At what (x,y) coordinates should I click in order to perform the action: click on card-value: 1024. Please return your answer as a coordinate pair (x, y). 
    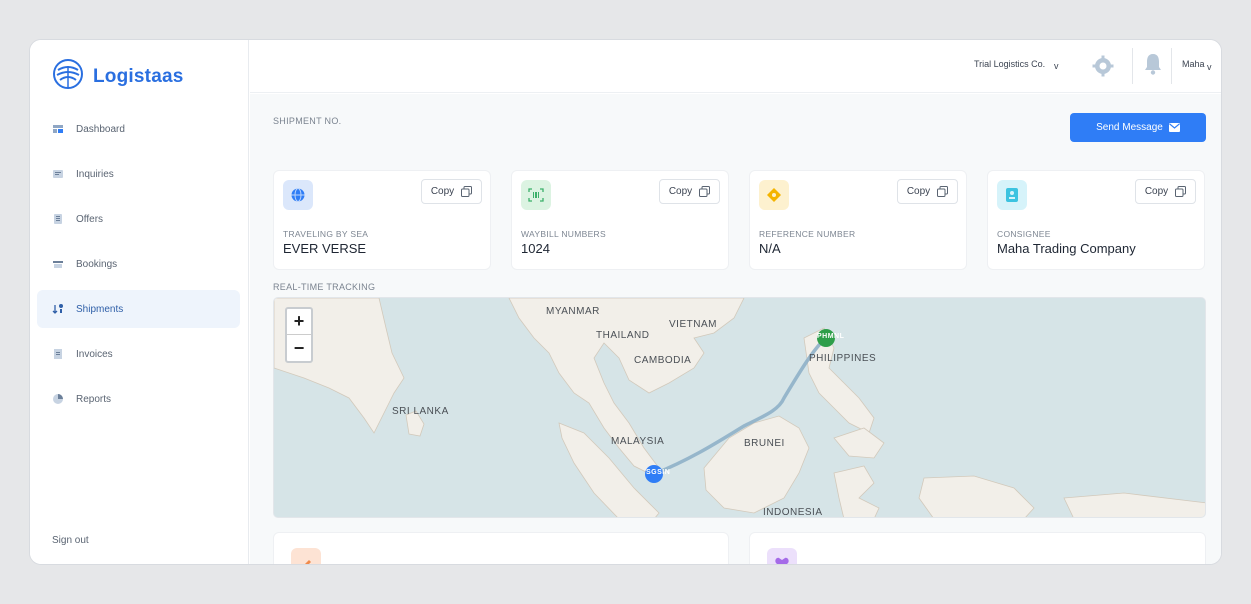
    Looking at the image, I should click on (535, 248).